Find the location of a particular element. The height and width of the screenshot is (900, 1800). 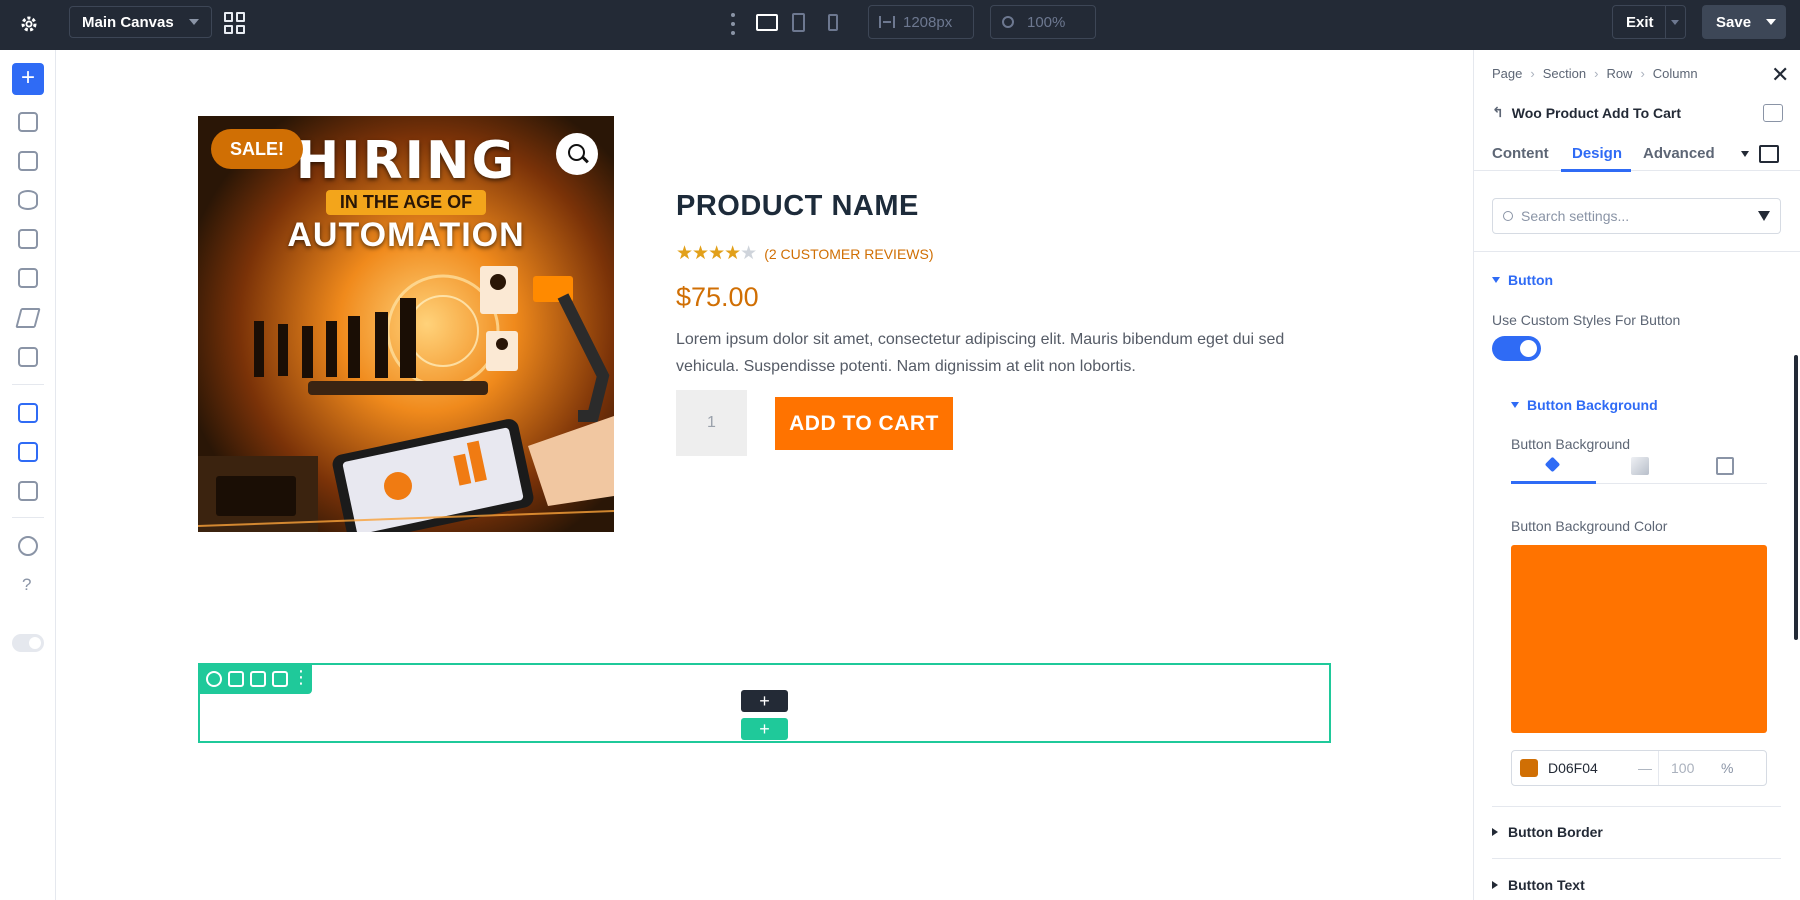

top-toolbar: Main Canvas 1208px 100% Exit Save is located at coordinates (900, 25).